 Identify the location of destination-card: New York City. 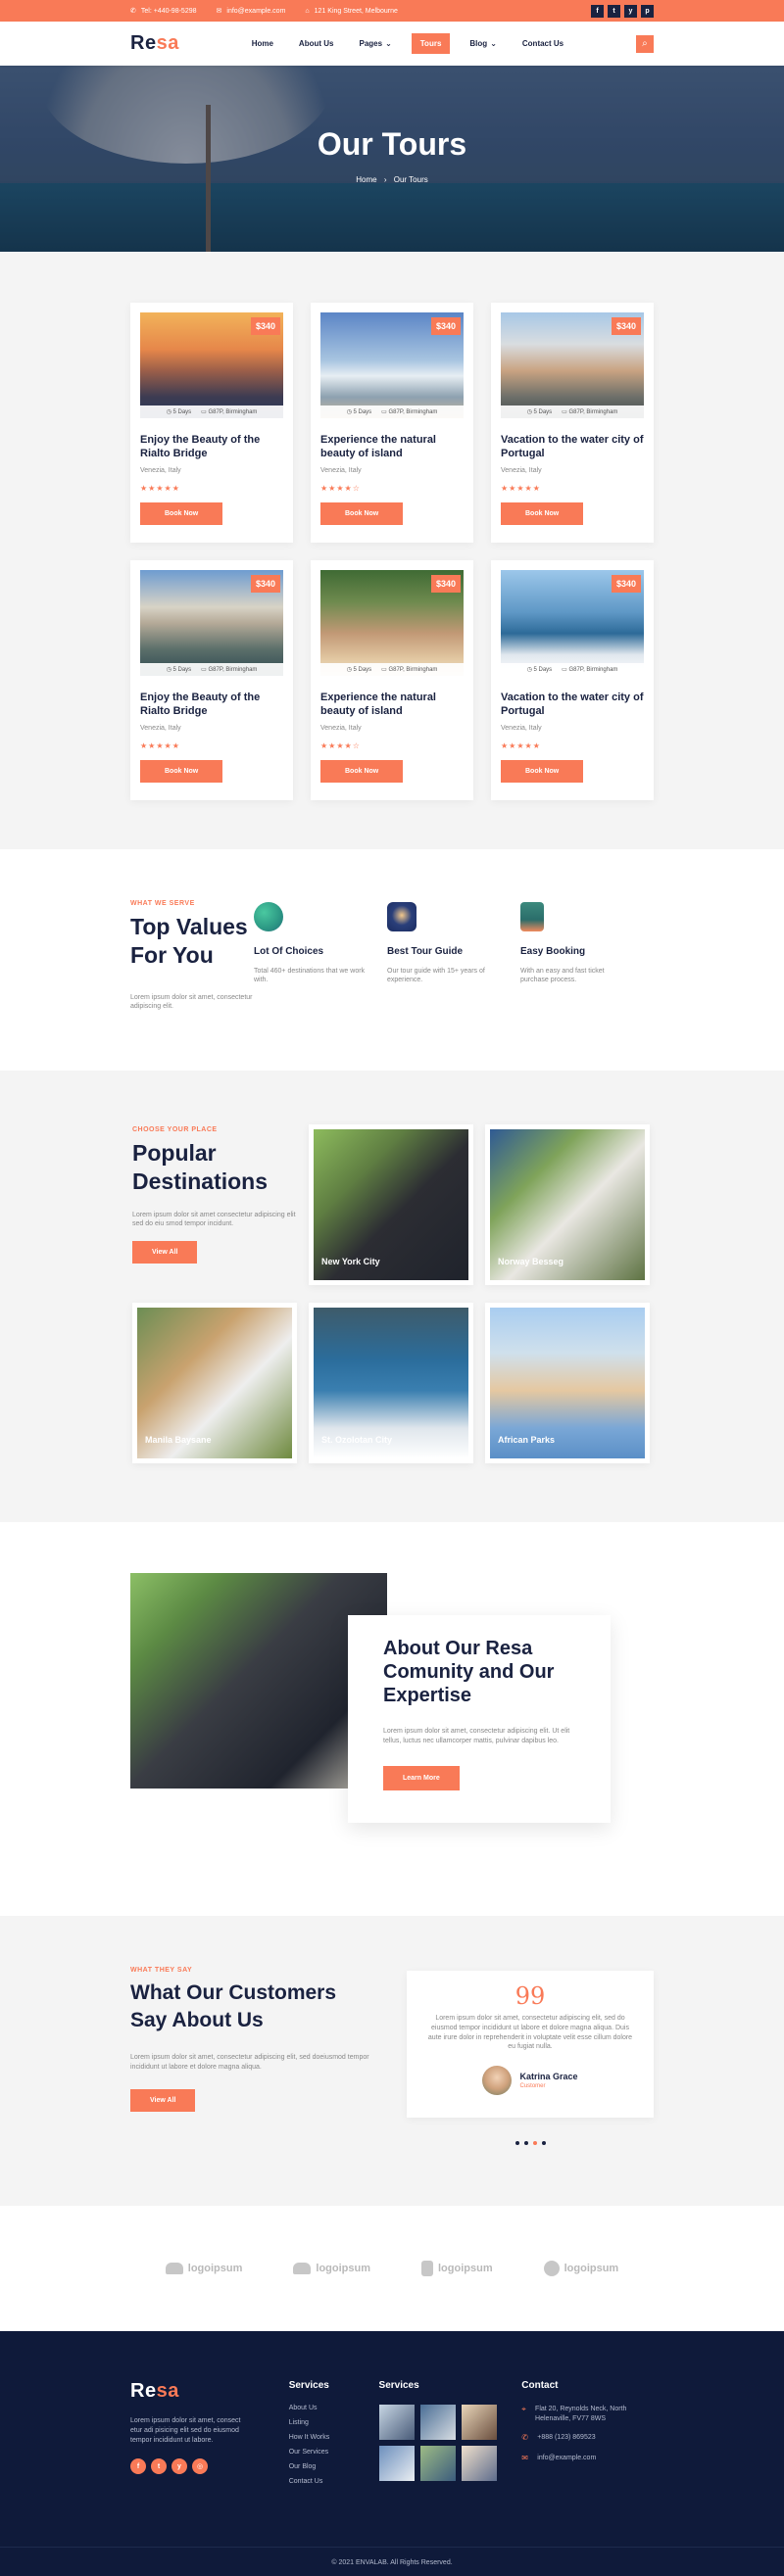
(391, 1205).